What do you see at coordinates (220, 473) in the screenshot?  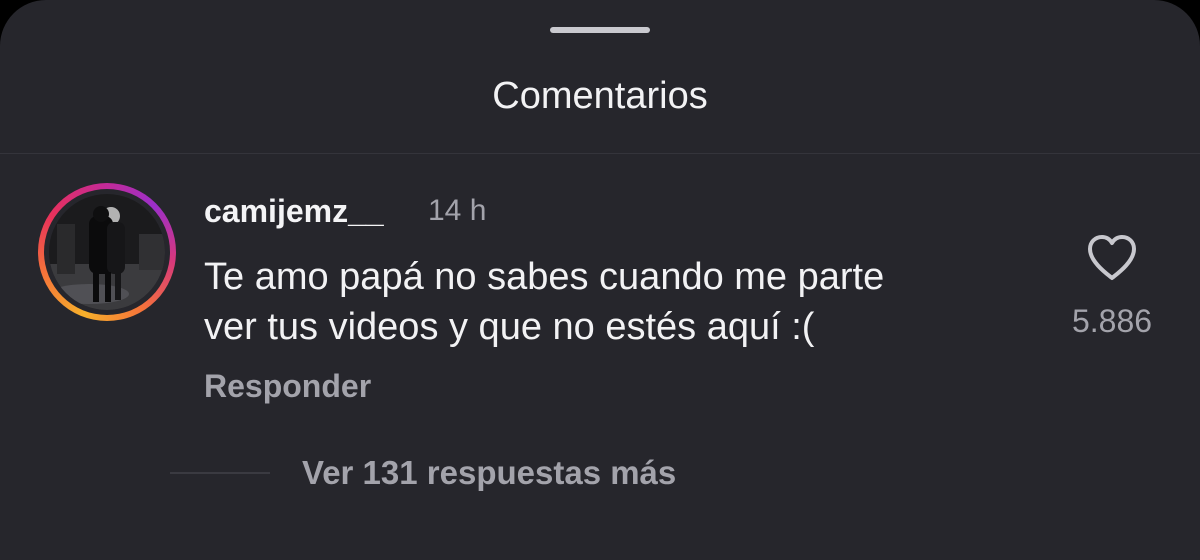 I see `replies-divider-line` at bounding box center [220, 473].